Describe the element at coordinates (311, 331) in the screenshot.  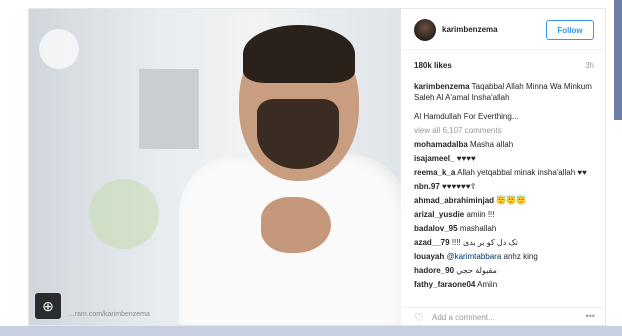
I see `bottom-bar` at that location.